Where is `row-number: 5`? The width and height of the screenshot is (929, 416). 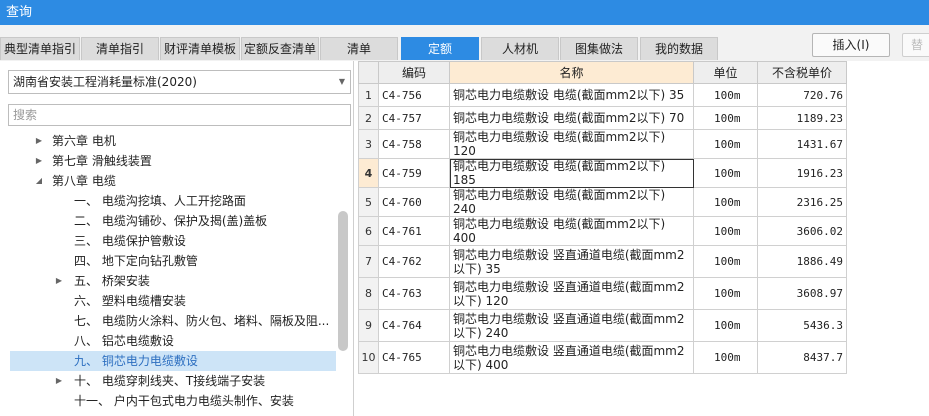 row-number: 5 is located at coordinates (368, 202).